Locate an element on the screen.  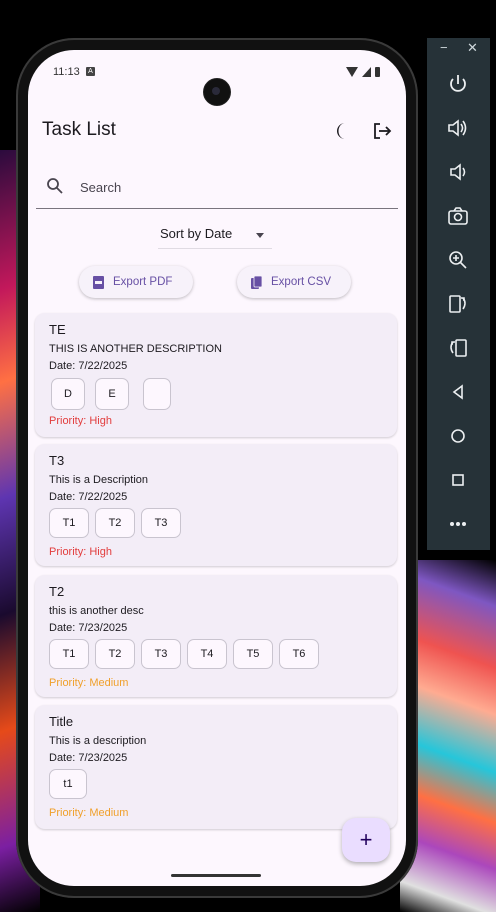
tag-chip: D is located at coordinates (68, 394).